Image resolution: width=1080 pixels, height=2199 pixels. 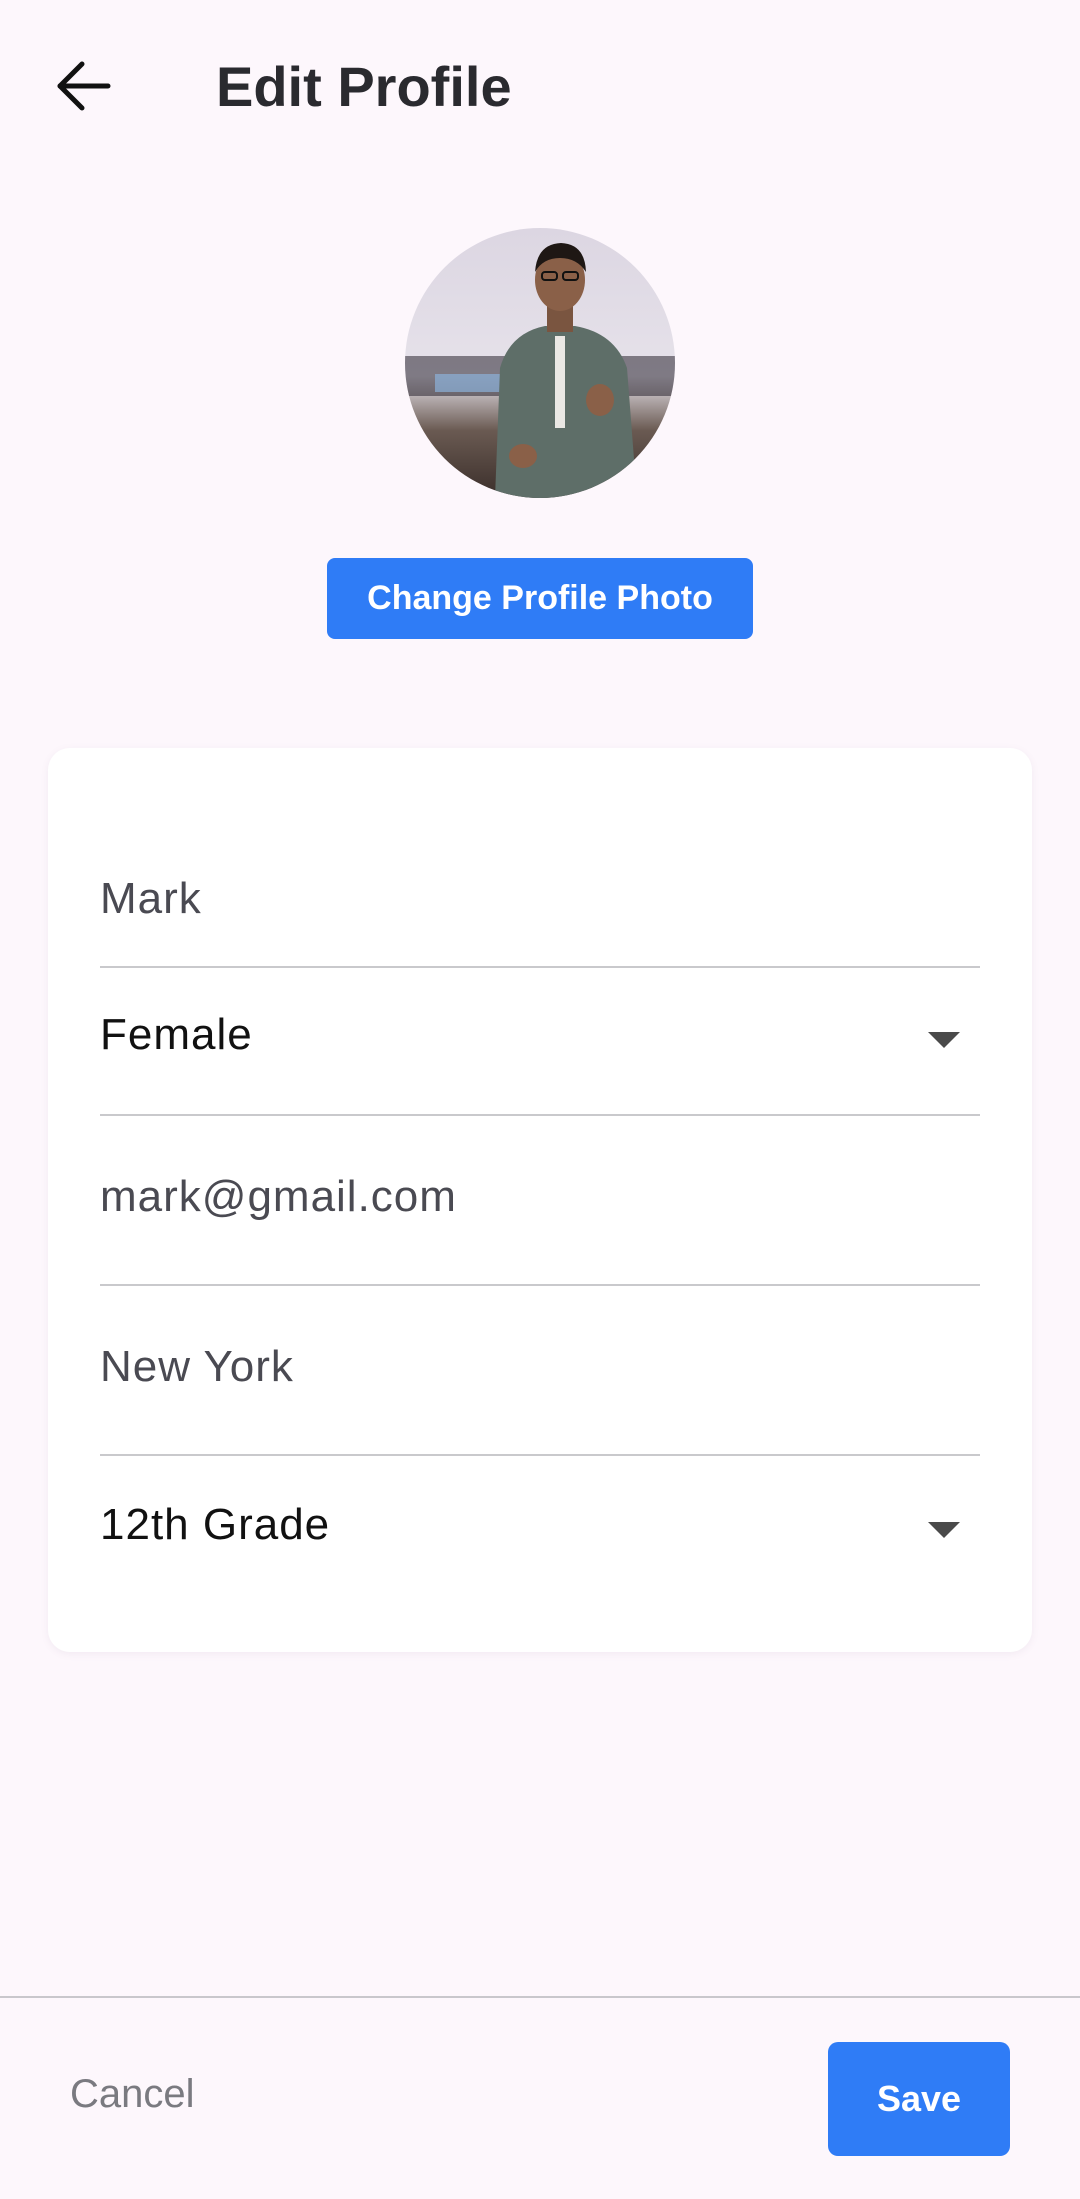 What do you see at coordinates (540, 1997) in the screenshot?
I see `footer-divider` at bounding box center [540, 1997].